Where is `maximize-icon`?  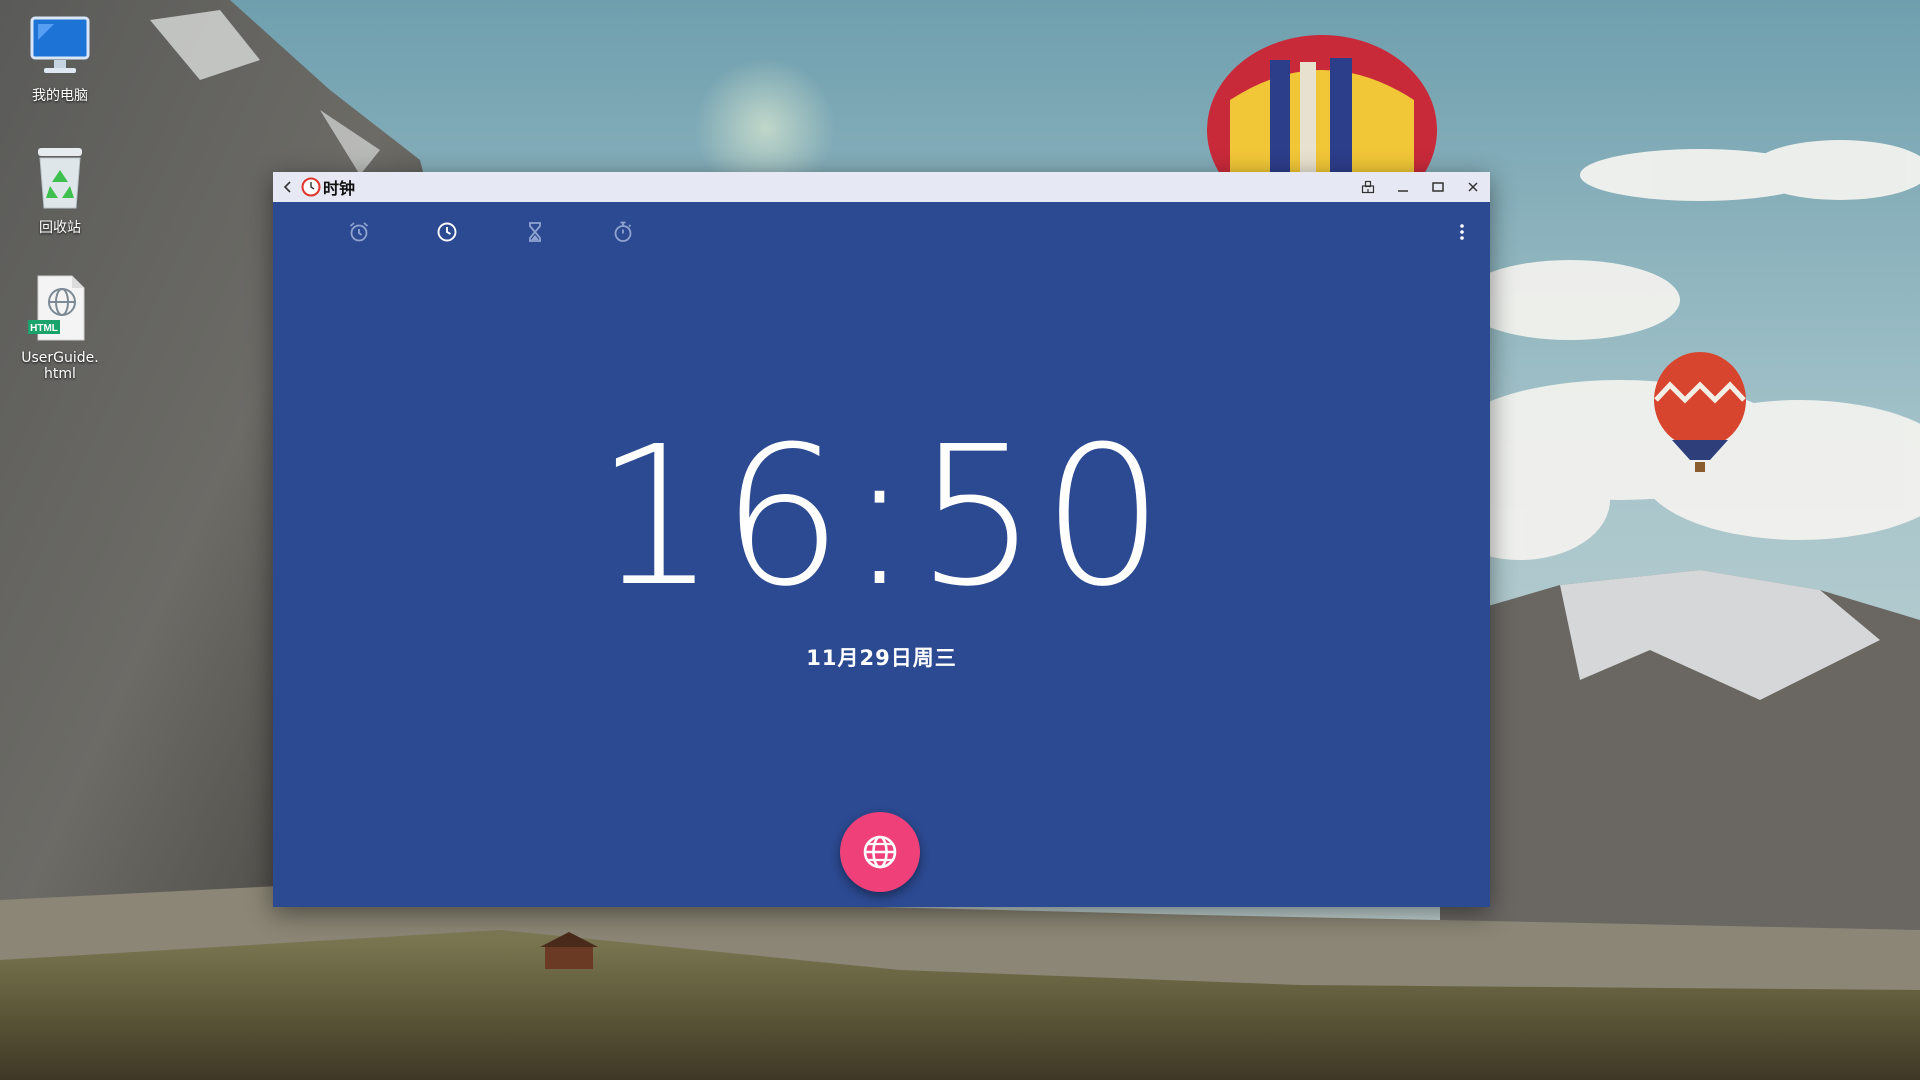 maximize-icon is located at coordinates (1437, 187).